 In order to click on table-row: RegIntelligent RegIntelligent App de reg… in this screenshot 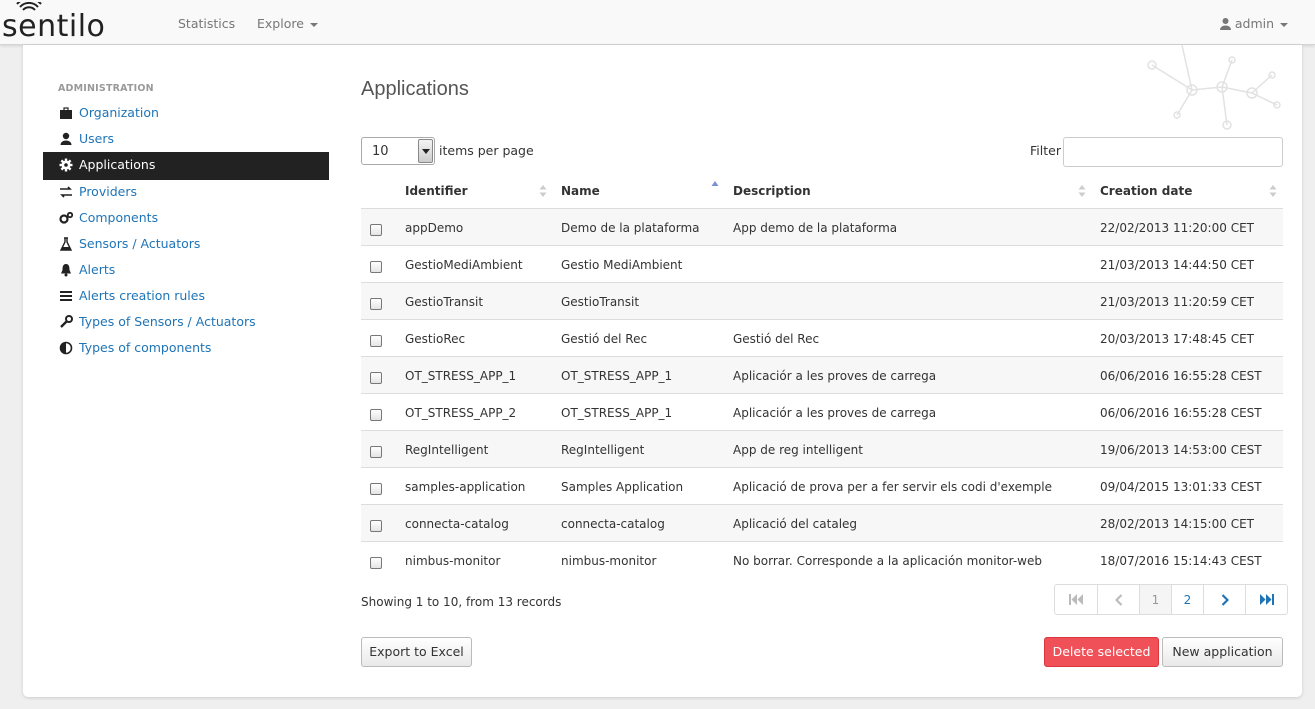, I will do `click(822, 449)`.